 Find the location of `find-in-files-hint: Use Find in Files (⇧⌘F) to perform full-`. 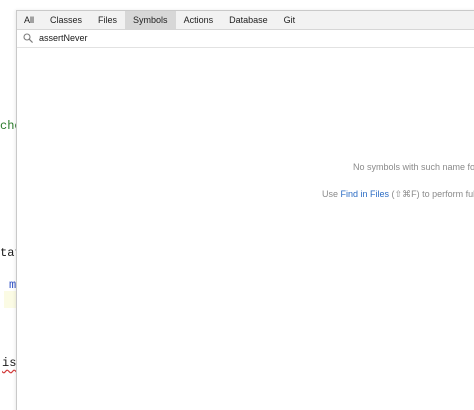

find-in-files-hint: Use Find in Files (⇧⌘F) to perform full- is located at coordinates (398, 194).